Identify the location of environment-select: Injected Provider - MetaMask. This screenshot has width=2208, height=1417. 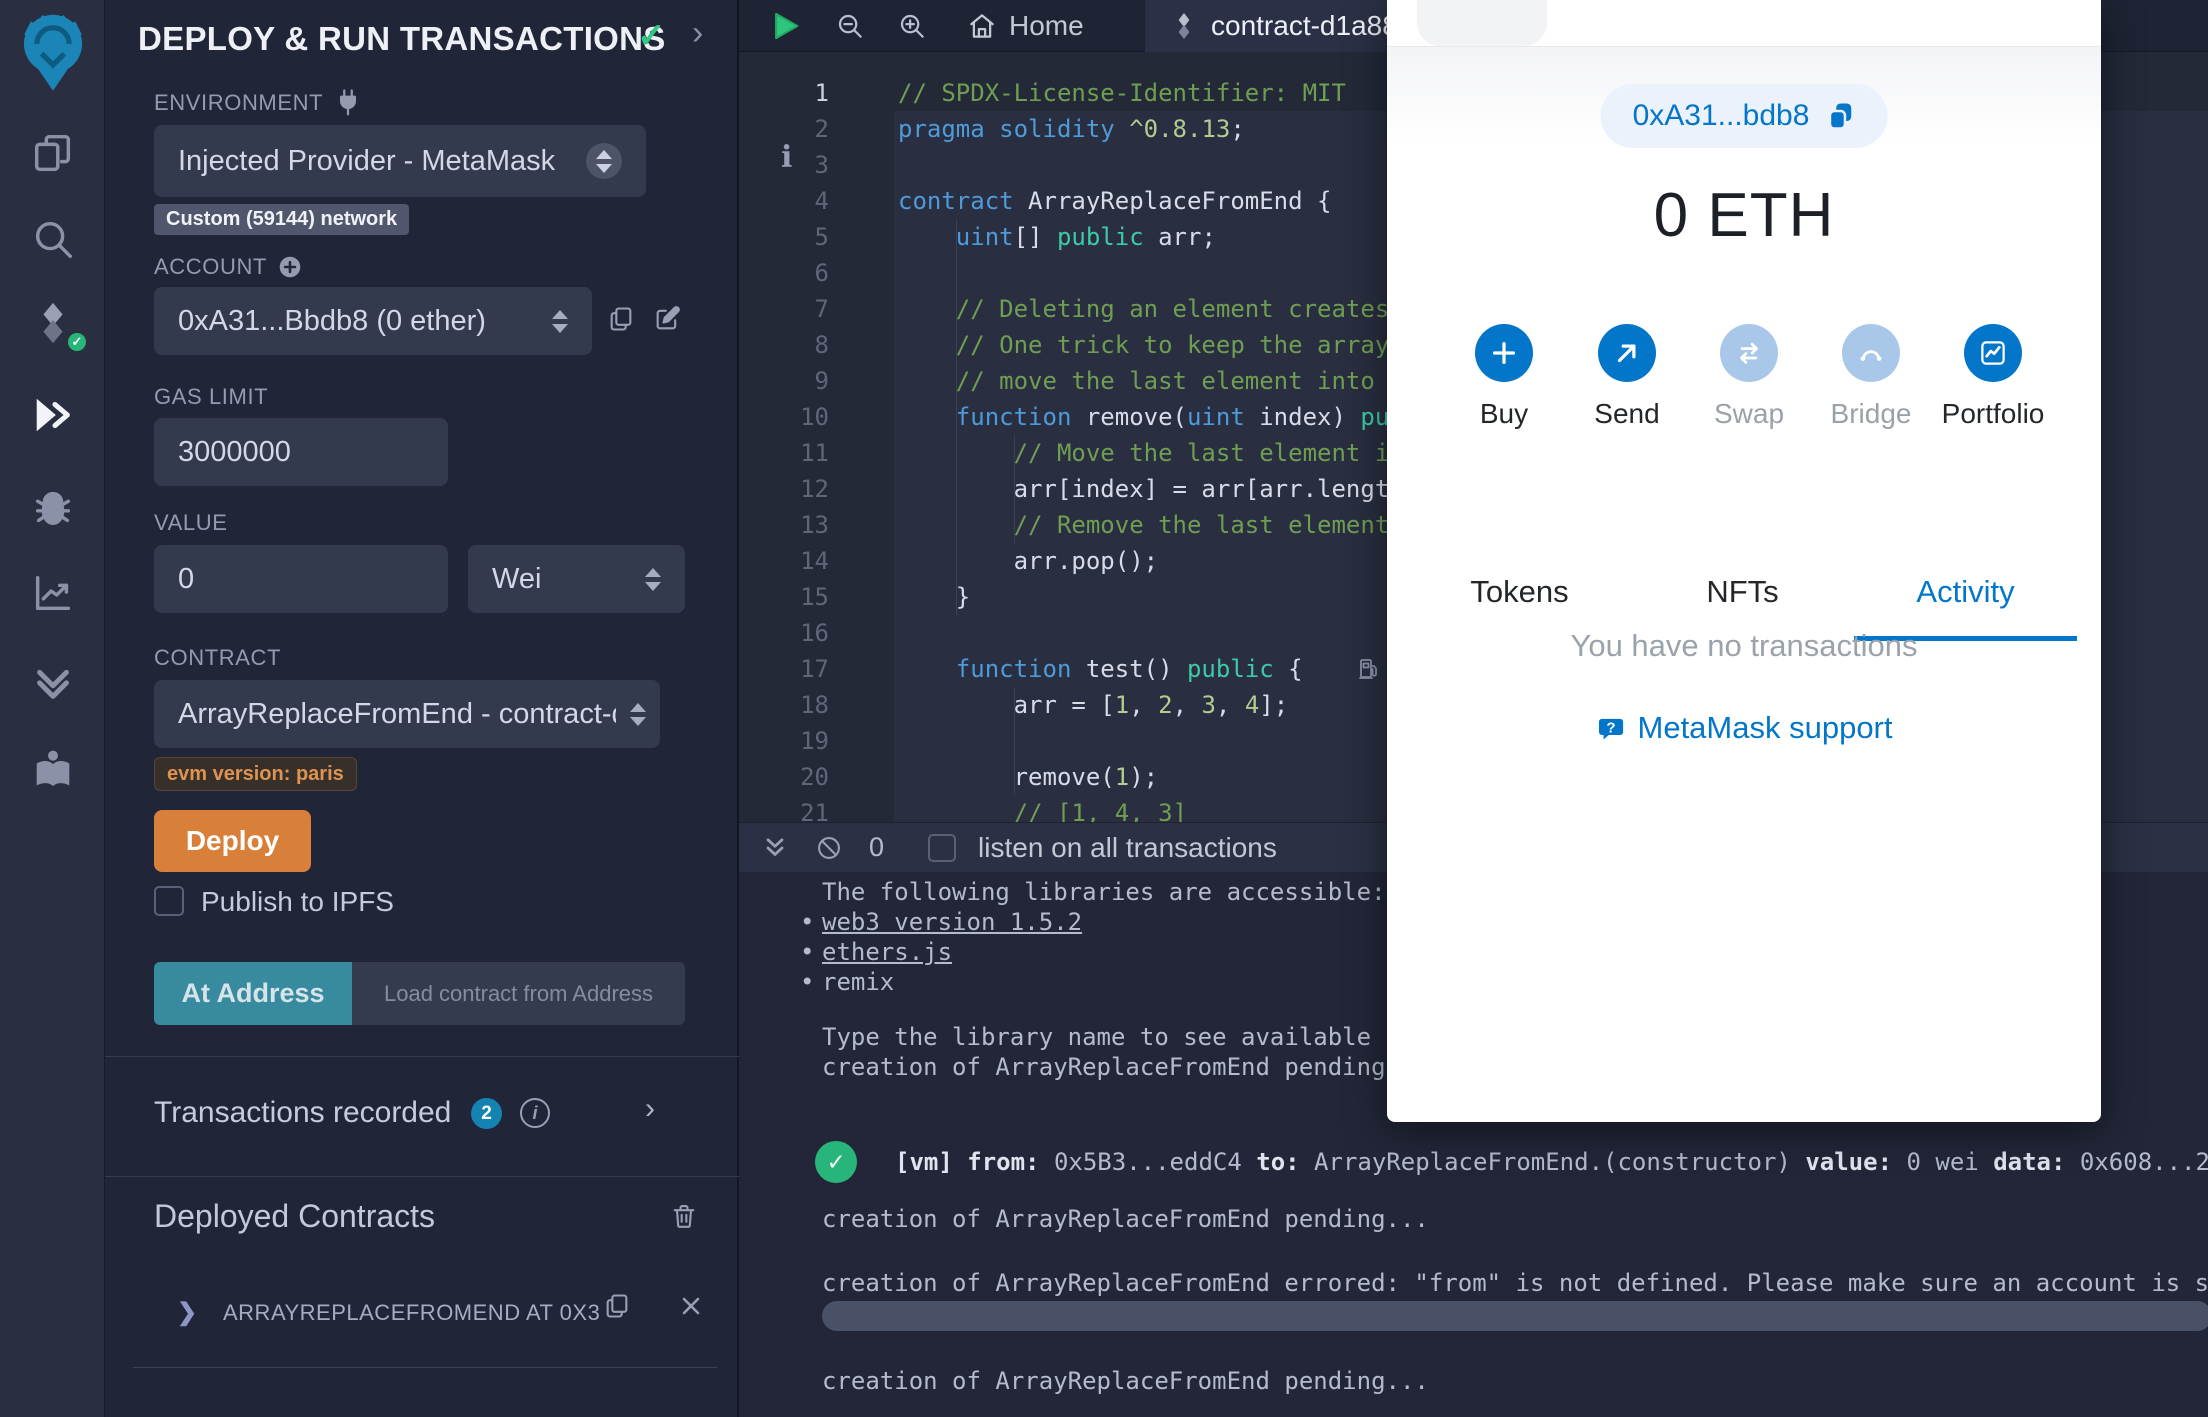
(400, 161).